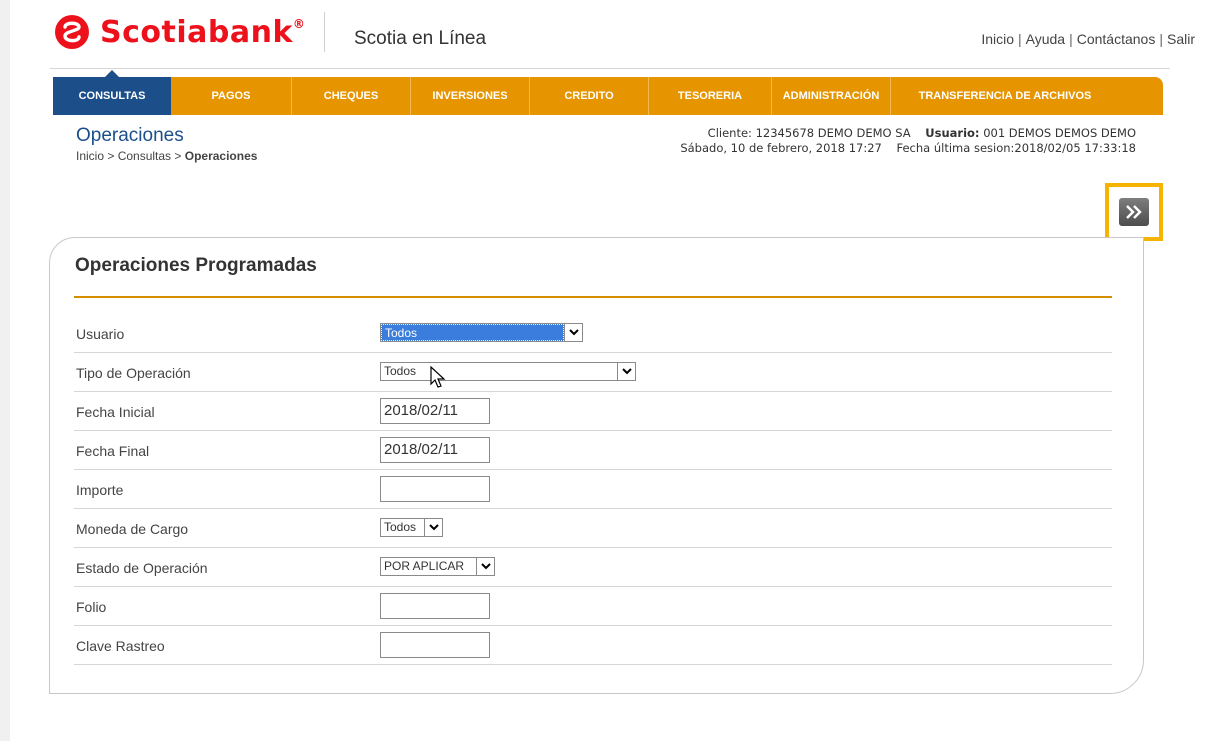 This screenshot has width=1215, height=741. I want to click on nav-tesoreria: TESORERIA, so click(710, 96).